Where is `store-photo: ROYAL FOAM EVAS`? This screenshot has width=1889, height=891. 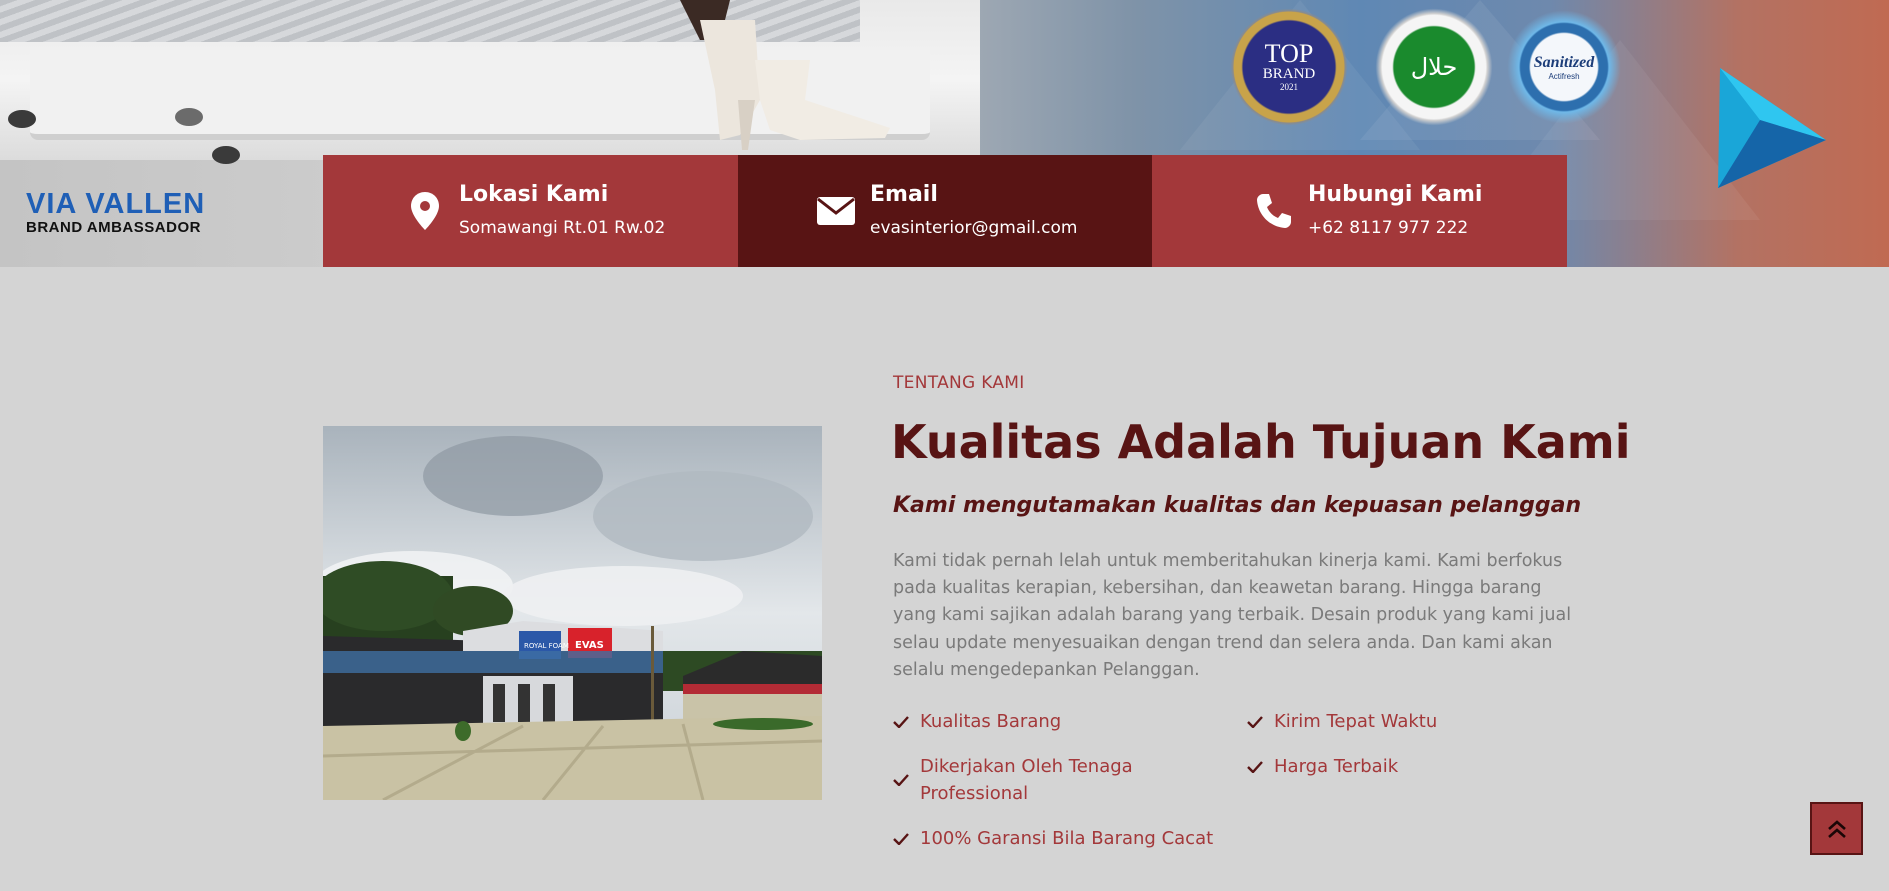
store-photo: ROYAL FOAM EVAS is located at coordinates (572, 613).